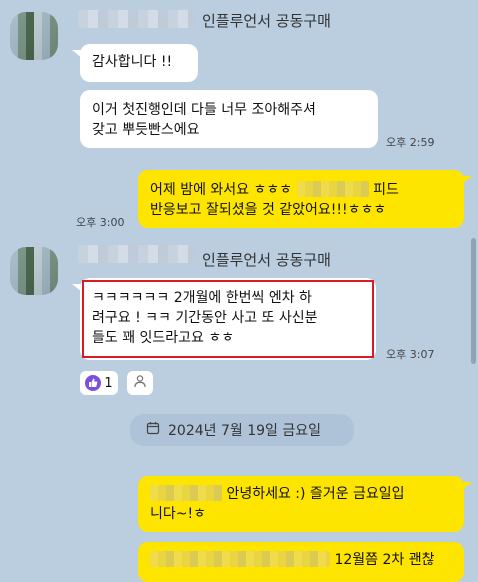 The height and width of the screenshot is (582, 478). I want to click on message-text: 이거 첫진행인데 다들 너무 조아해주셔 갖고 뿌듯빤스에요, so click(204, 120).